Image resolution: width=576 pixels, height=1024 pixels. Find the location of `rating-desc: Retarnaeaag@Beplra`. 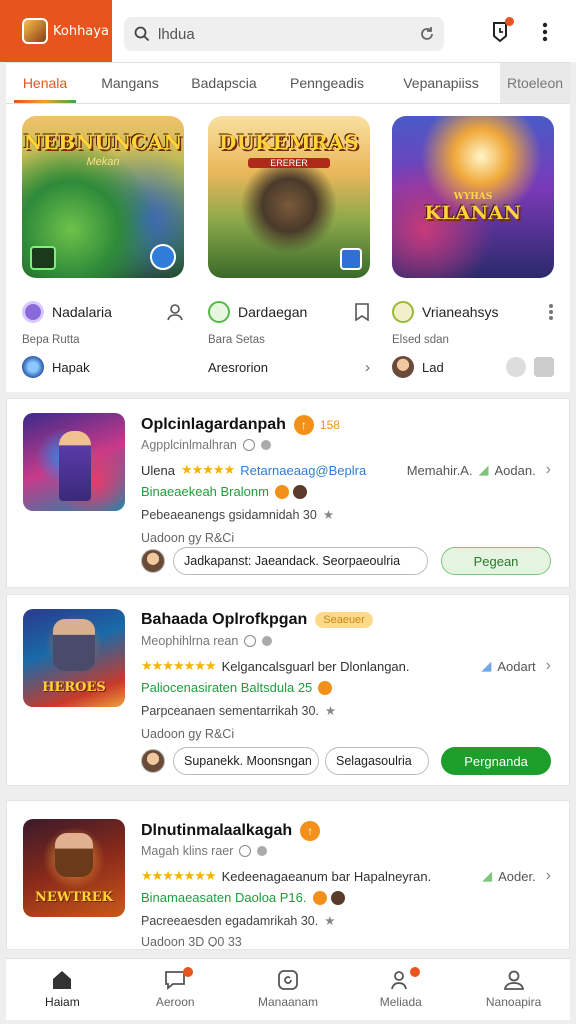

rating-desc: Retarnaeaag@Beplra is located at coordinates (303, 470).